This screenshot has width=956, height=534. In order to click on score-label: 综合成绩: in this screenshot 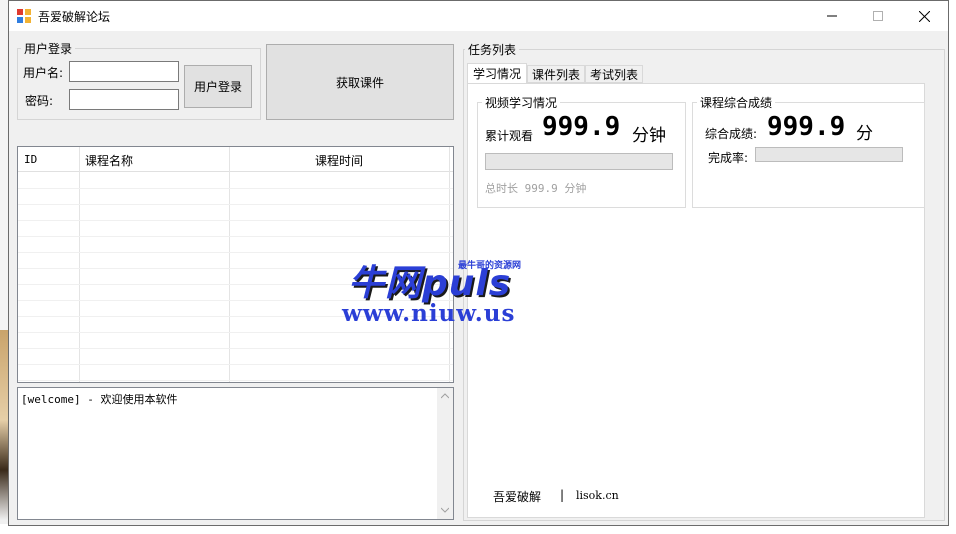, I will do `click(731, 134)`.